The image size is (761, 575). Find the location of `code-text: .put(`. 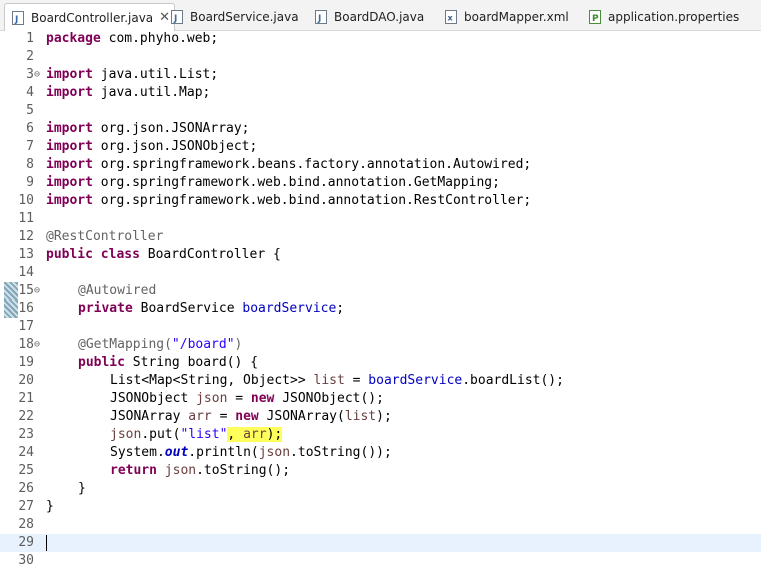

code-text: .put( is located at coordinates (161, 434).